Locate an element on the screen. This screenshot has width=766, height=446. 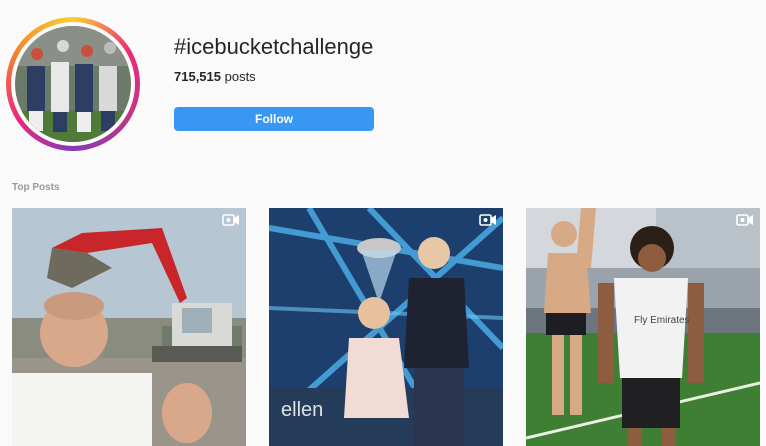
avatar-image is located at coordinates (73, 84).